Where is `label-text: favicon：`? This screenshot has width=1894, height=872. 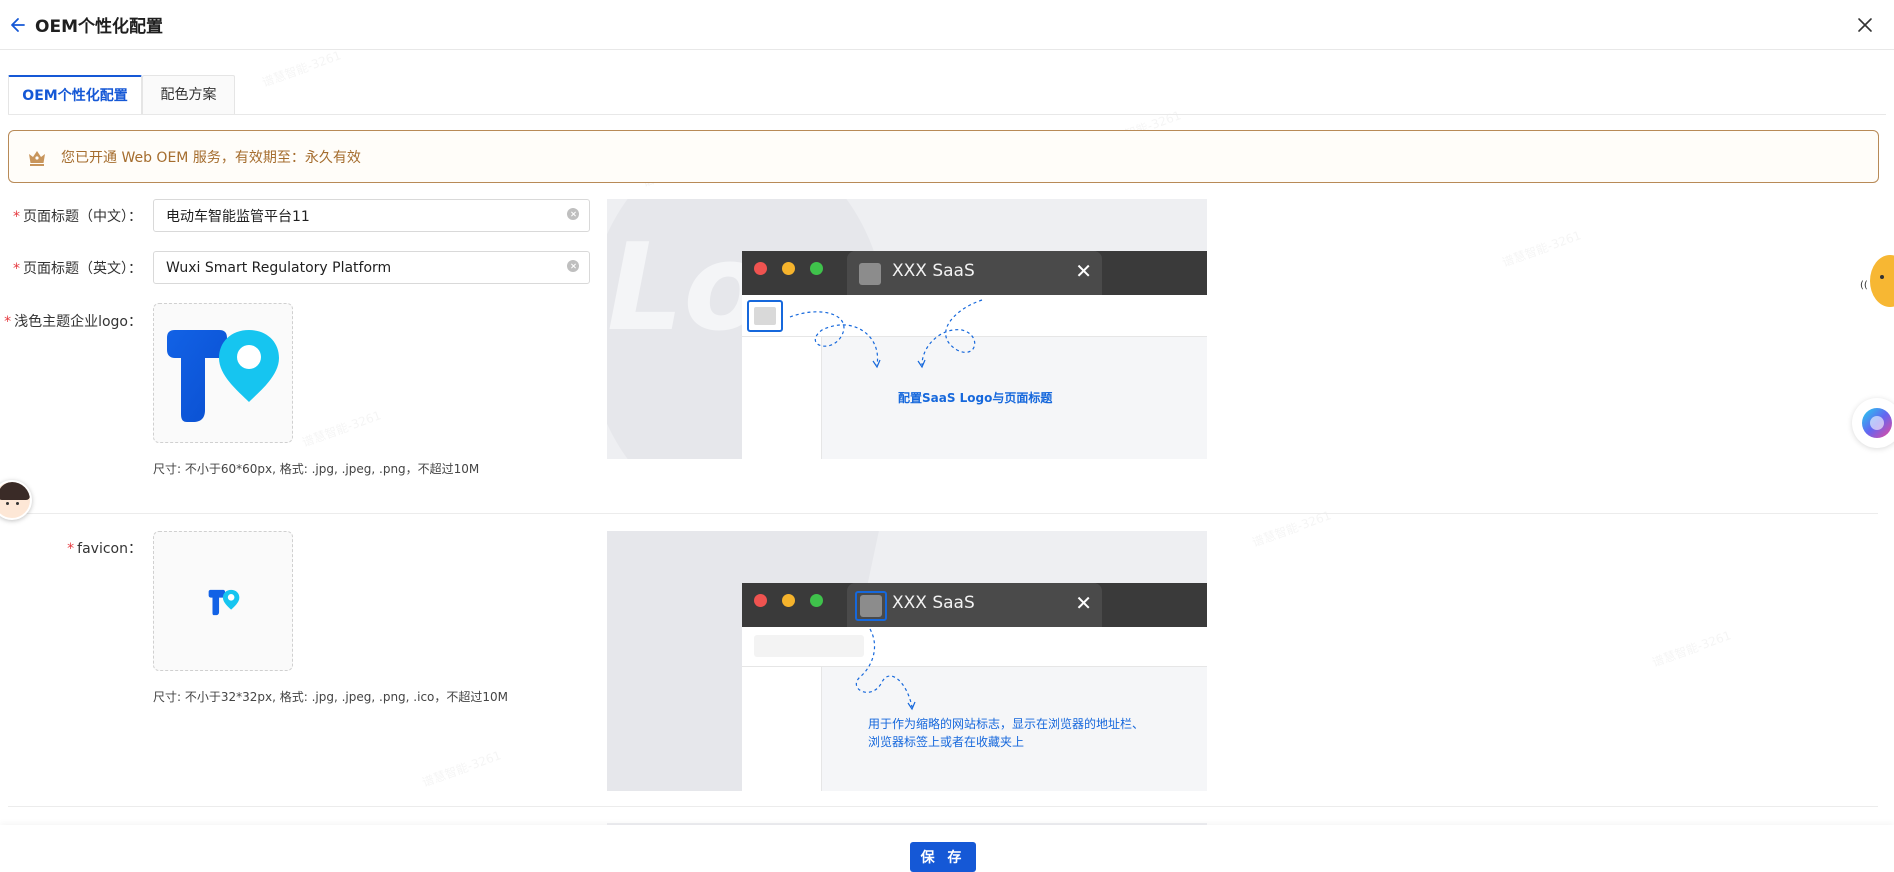 label-text: favicon： is located at coordinates (109, 549).